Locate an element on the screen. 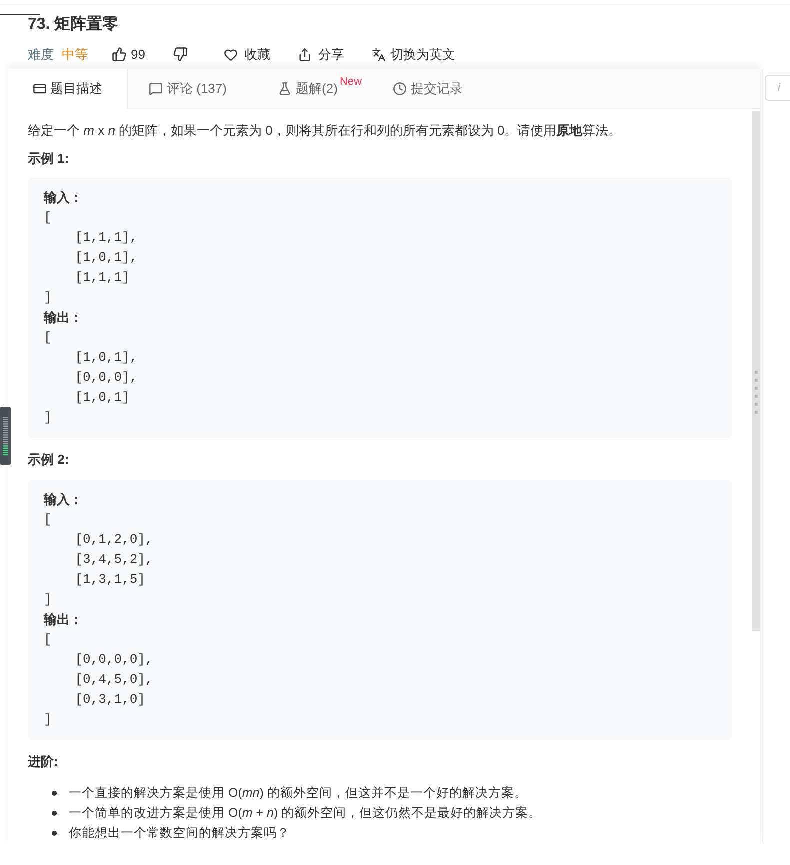  translate-icon is located at coordinates (379, 55).